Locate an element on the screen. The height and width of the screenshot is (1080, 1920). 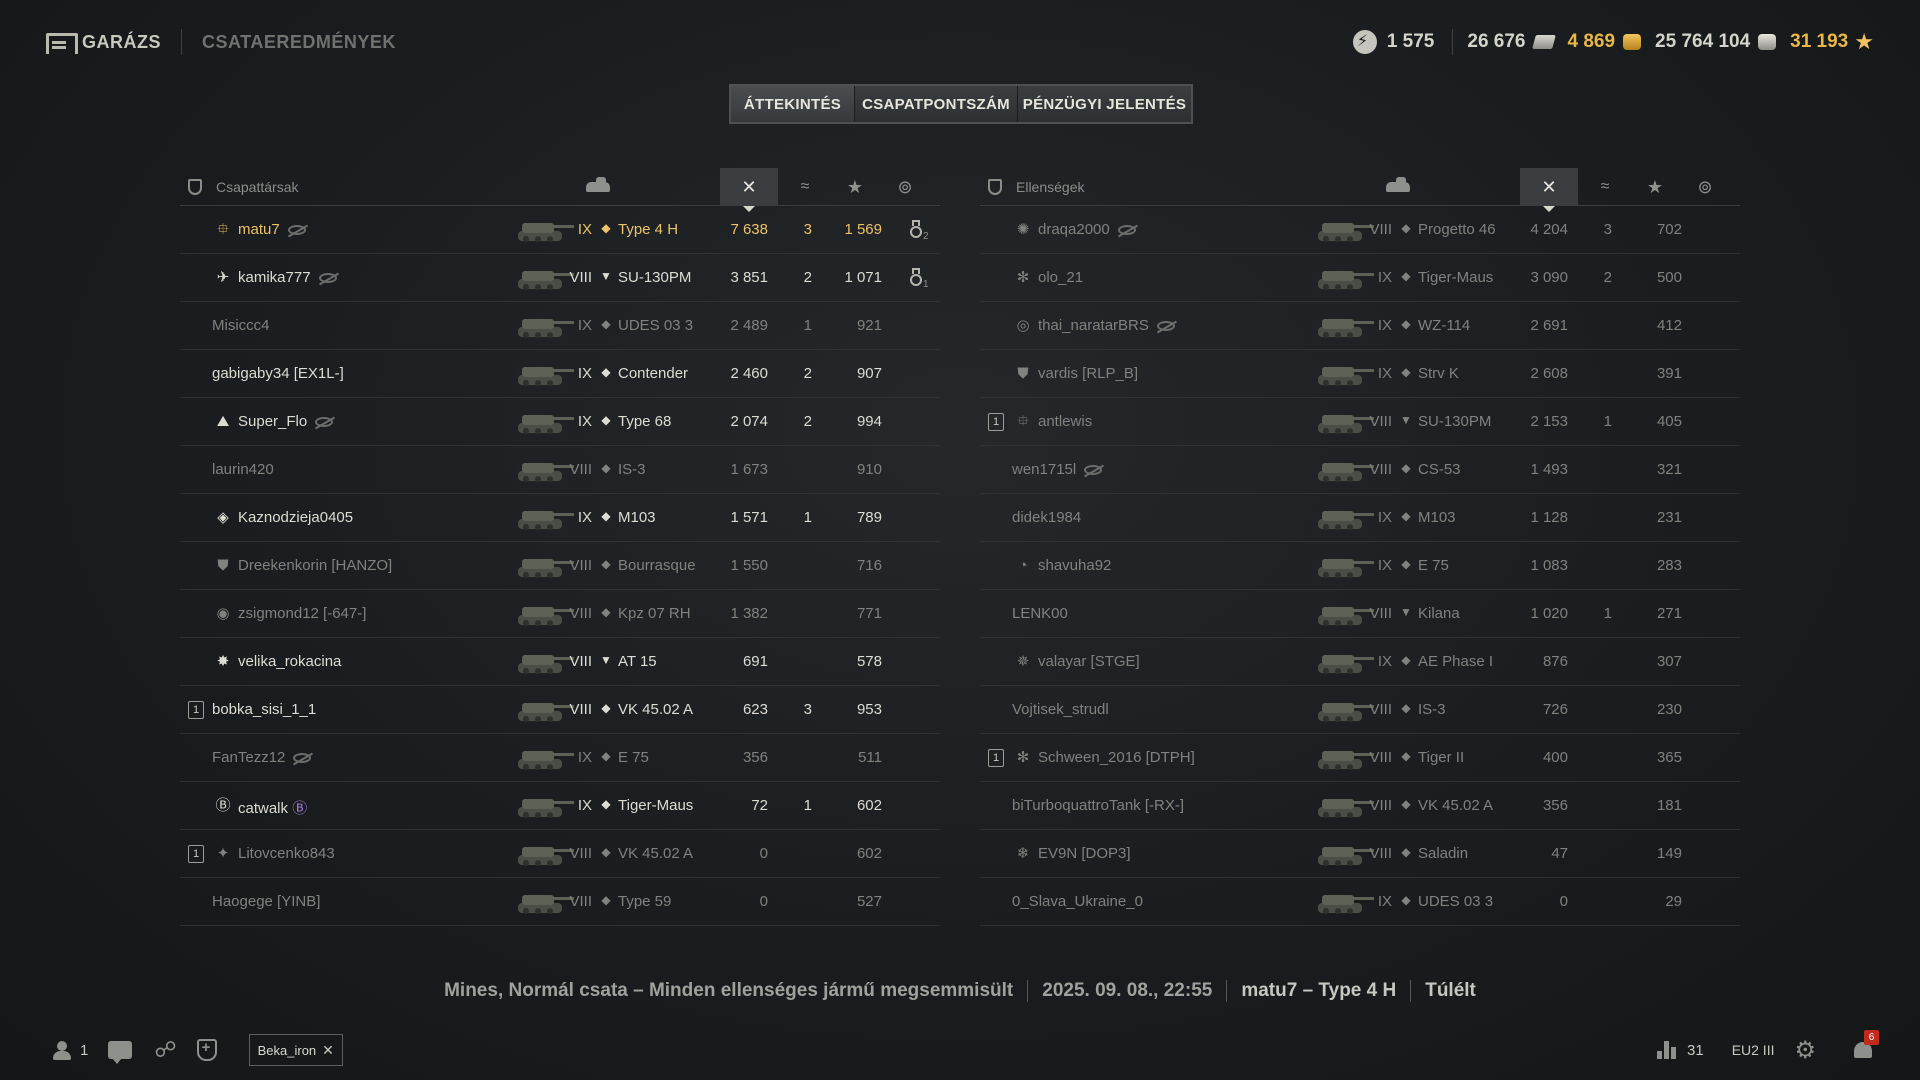
player-row: didek1984 IX ◆ M103 1 128 231 is located at coordinates (1360, 518).